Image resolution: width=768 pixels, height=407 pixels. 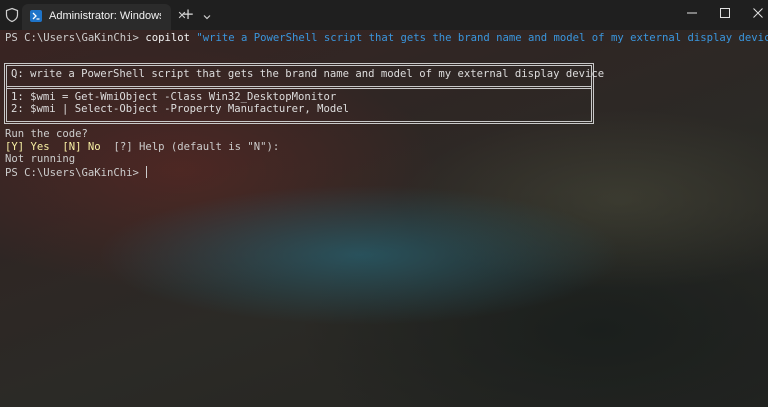 I want to click on prompt-line: PS C:\Users\GaKinChi>, so click(x=76, y=172).